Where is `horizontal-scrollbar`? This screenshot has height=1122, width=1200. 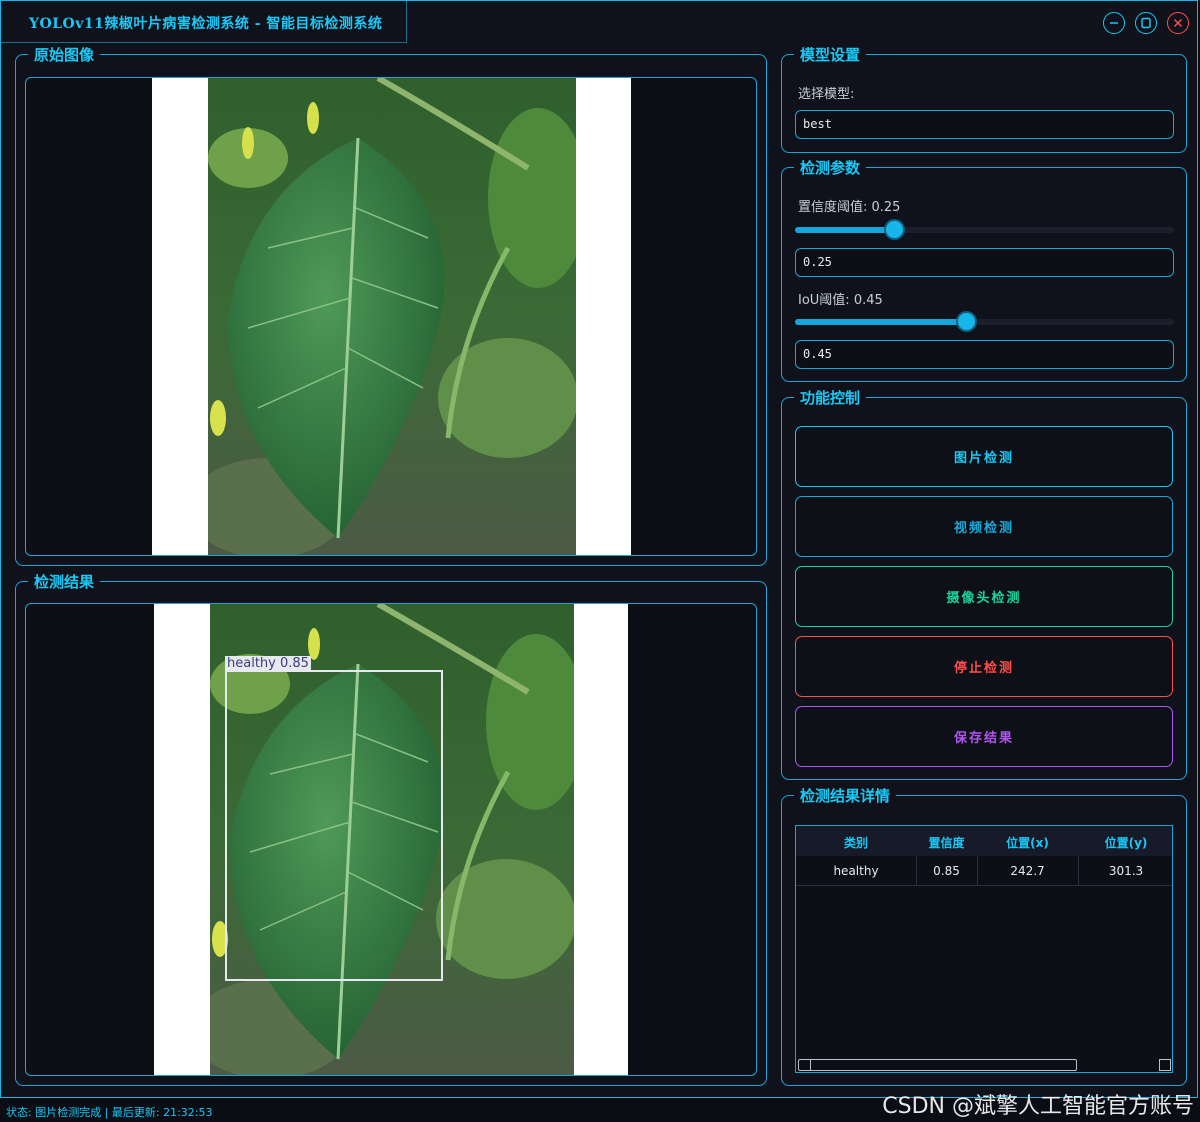
horizontal-scrollbar is located at coordinates (937, 1065).